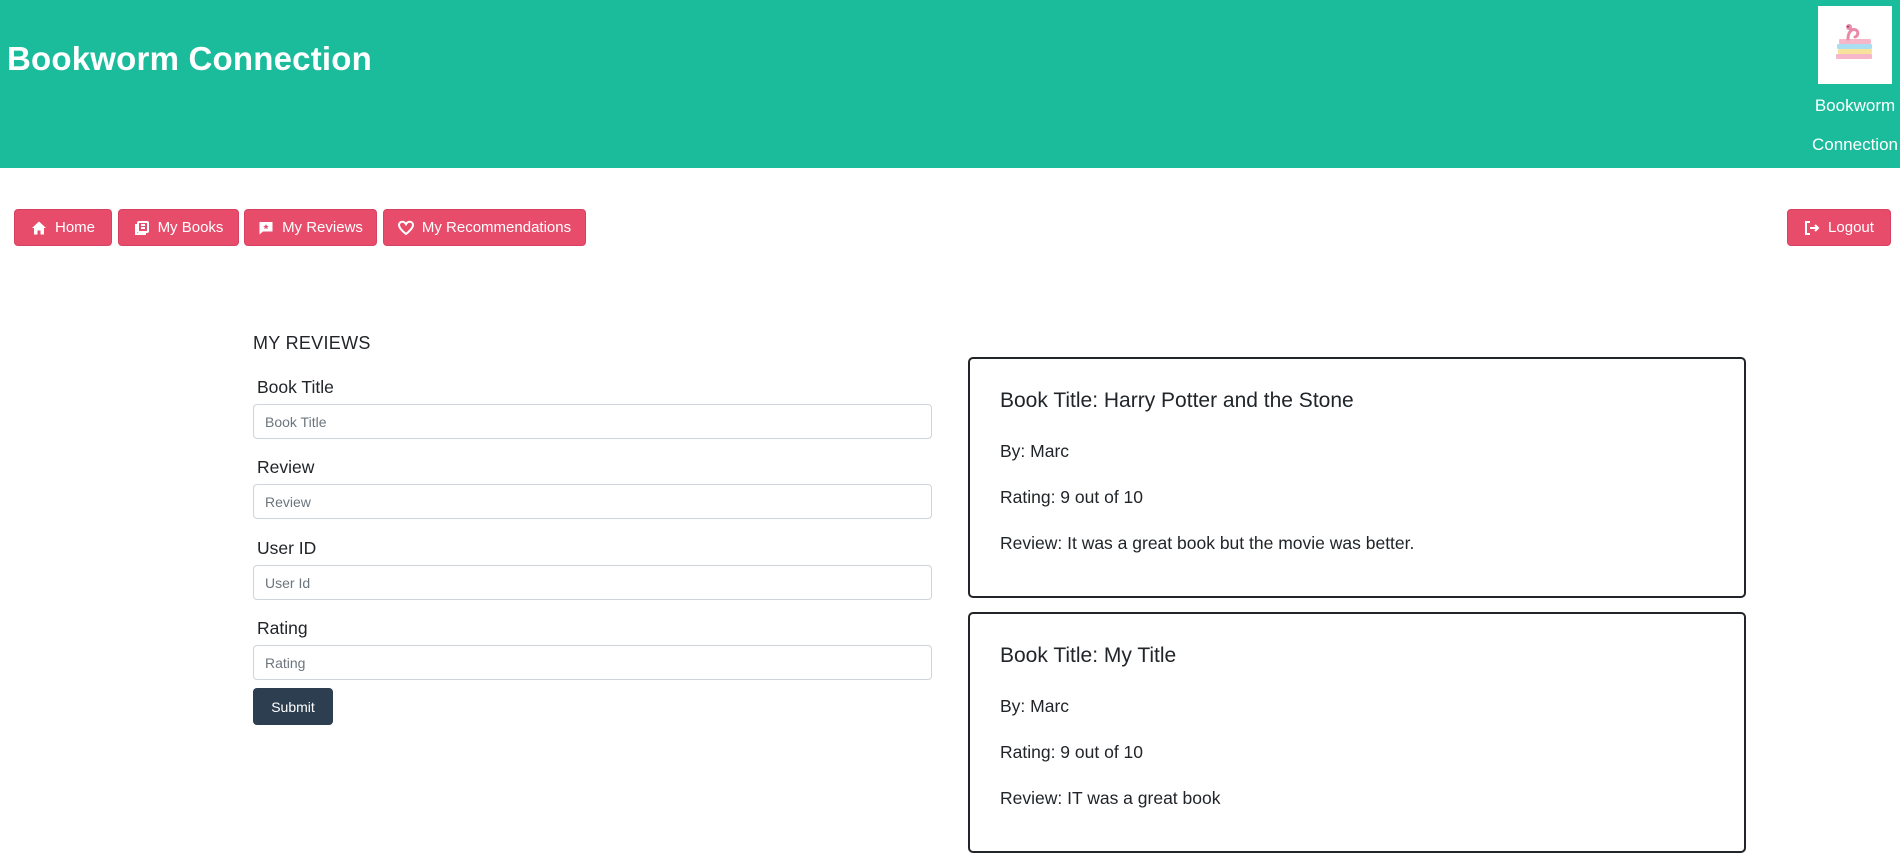  I want to click on site-title: Bookworm Connection, so click(189, 58).